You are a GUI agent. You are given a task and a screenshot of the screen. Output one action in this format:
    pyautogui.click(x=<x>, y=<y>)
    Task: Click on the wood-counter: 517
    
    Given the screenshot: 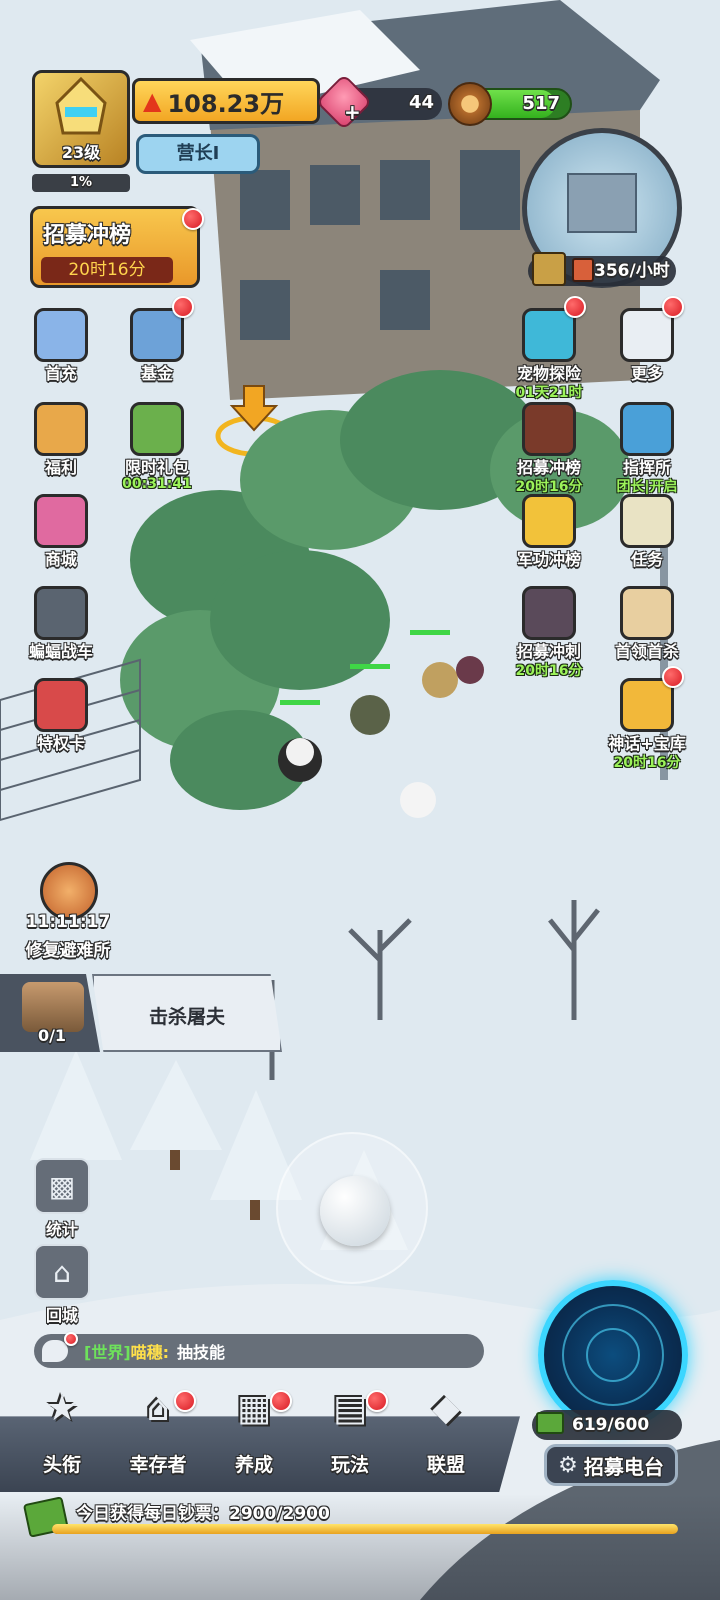 What is the action you would take?
    pyautogui.click(x=510, y=104)
    